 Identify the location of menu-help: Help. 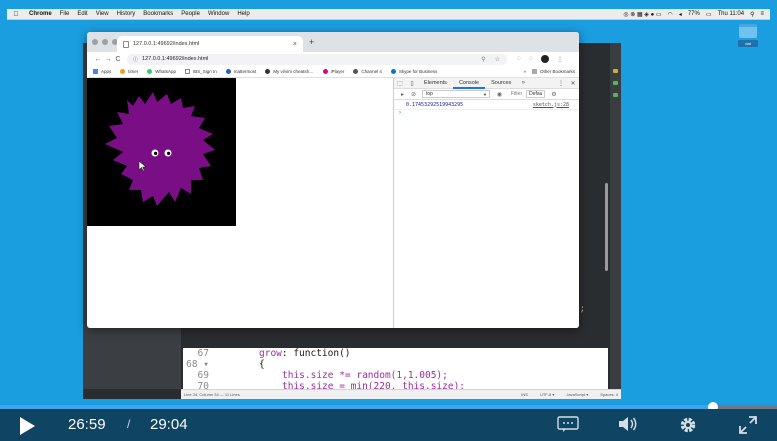
(243, 14).